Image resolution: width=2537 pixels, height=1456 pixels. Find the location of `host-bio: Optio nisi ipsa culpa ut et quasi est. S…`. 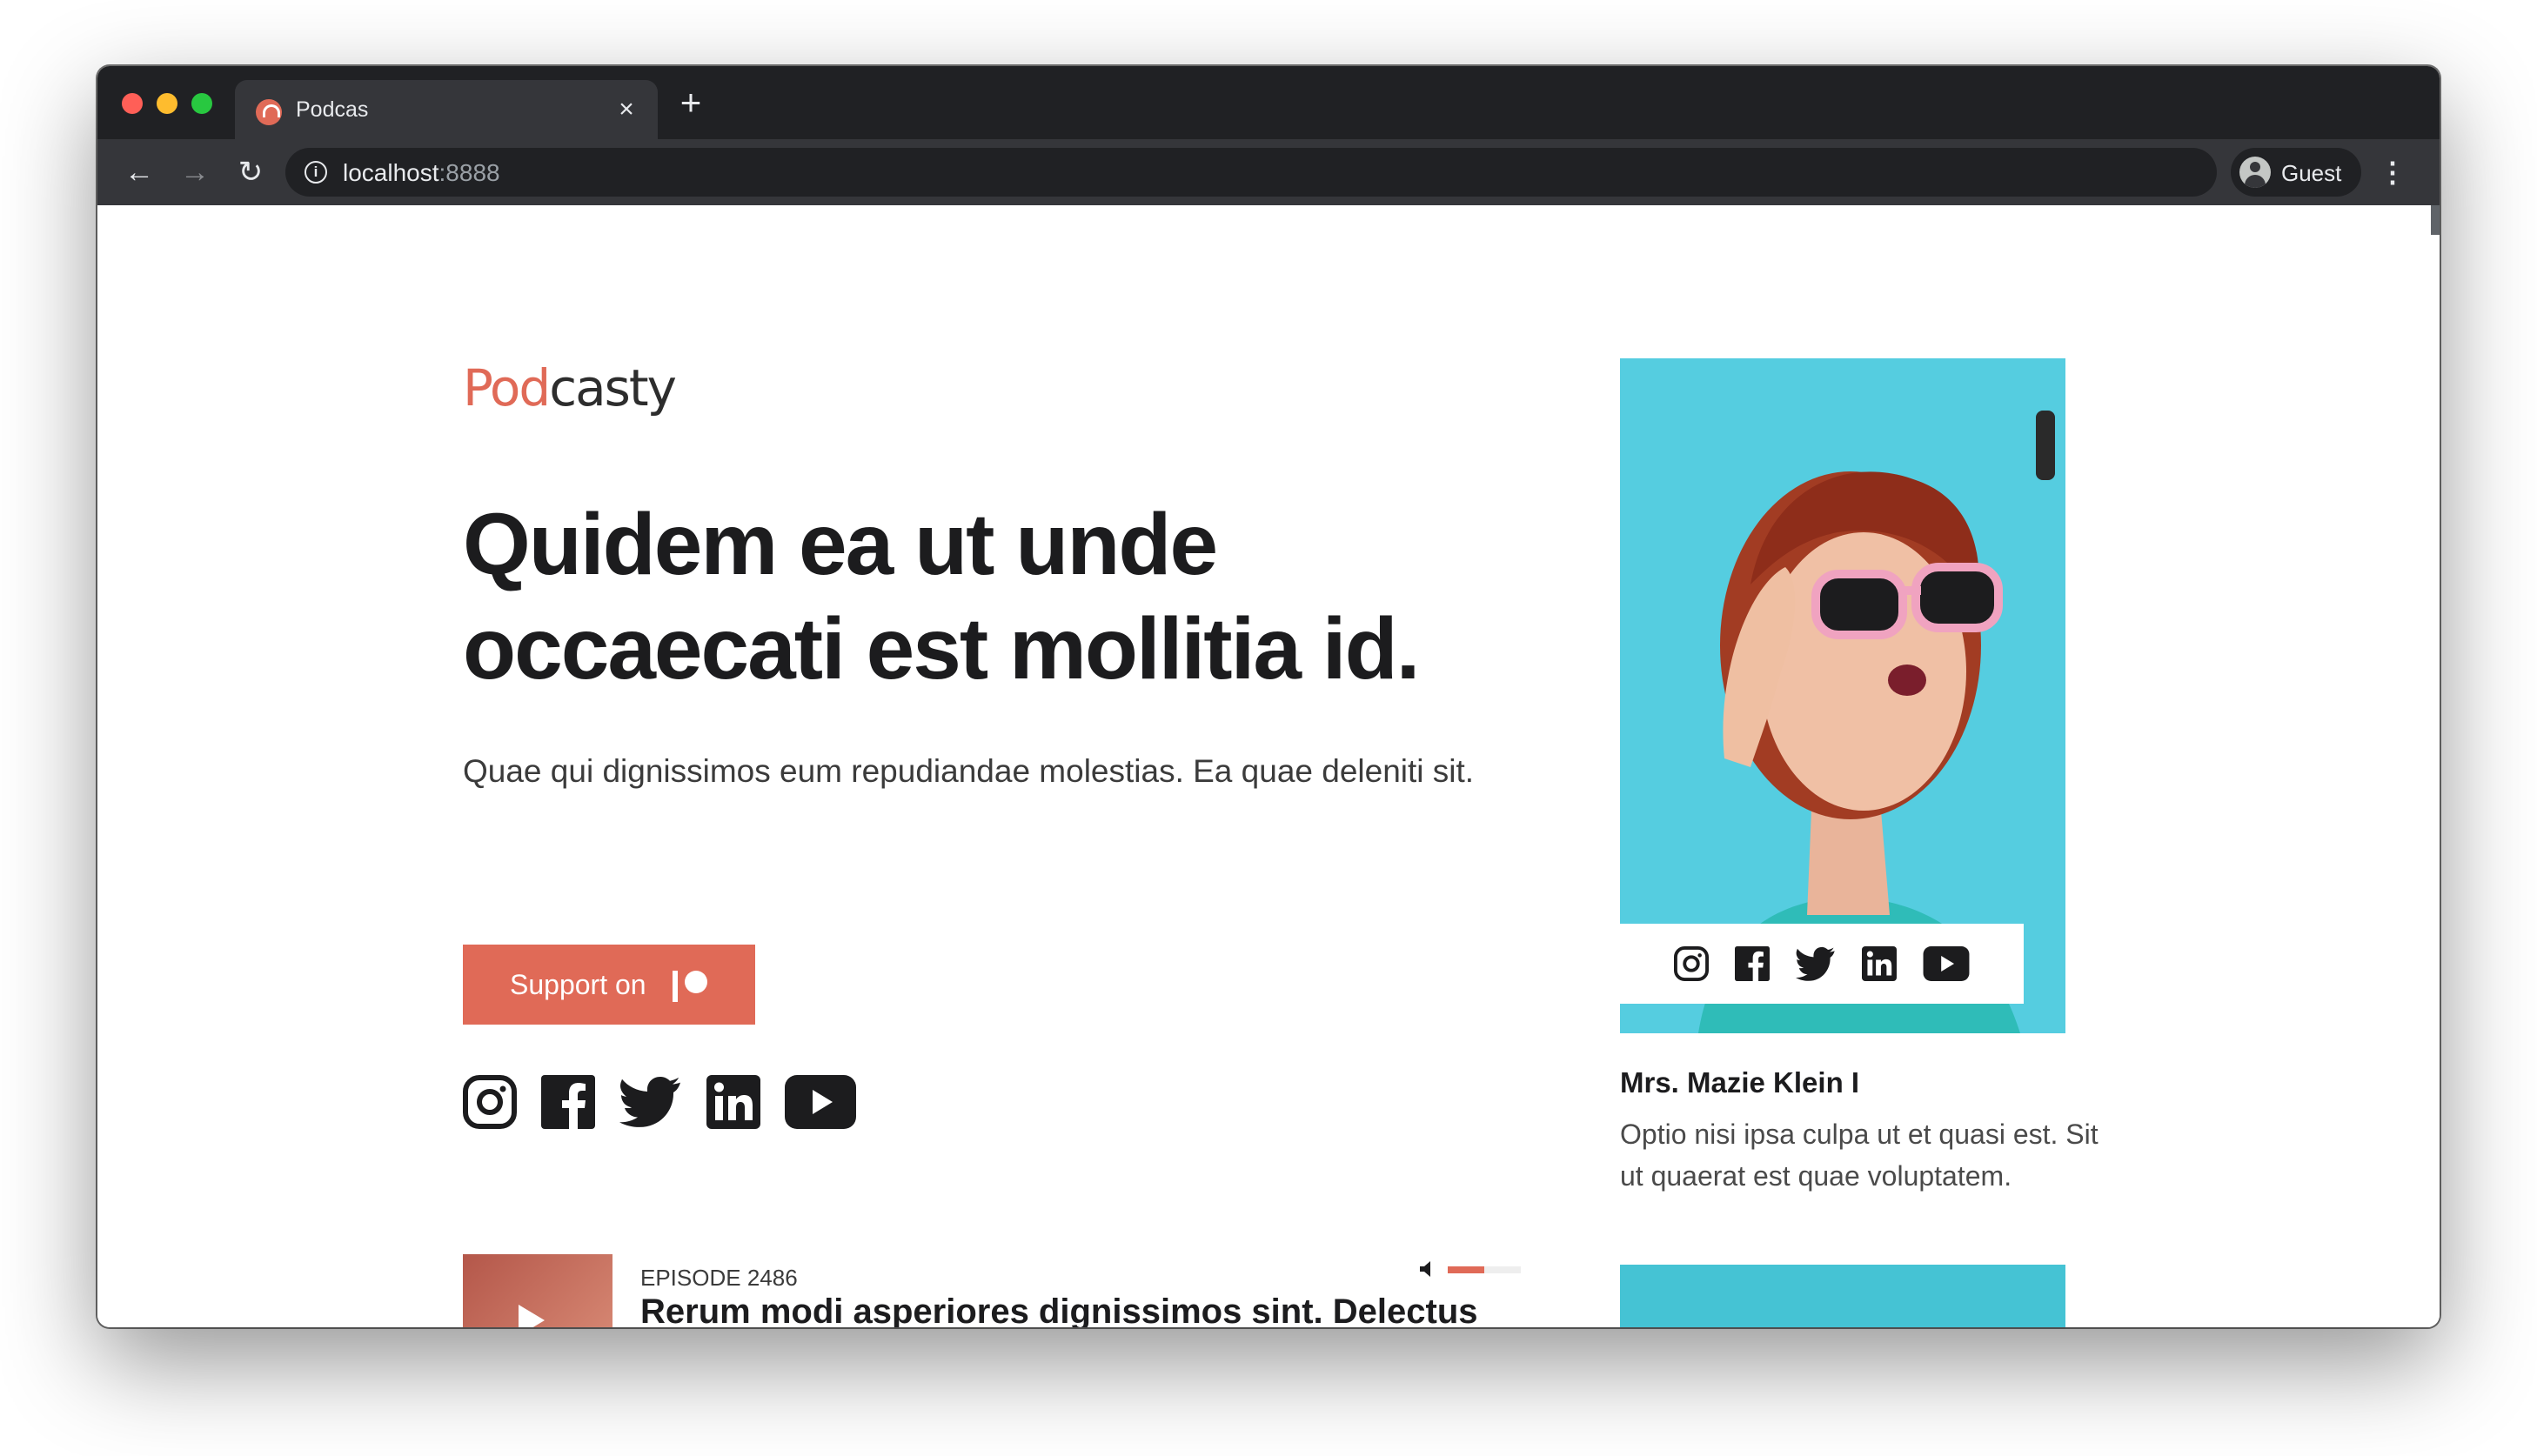

host-bio: Optio nisi ipsa culpa ut et quasi est. S… is located at coordinates (1859, 1155).